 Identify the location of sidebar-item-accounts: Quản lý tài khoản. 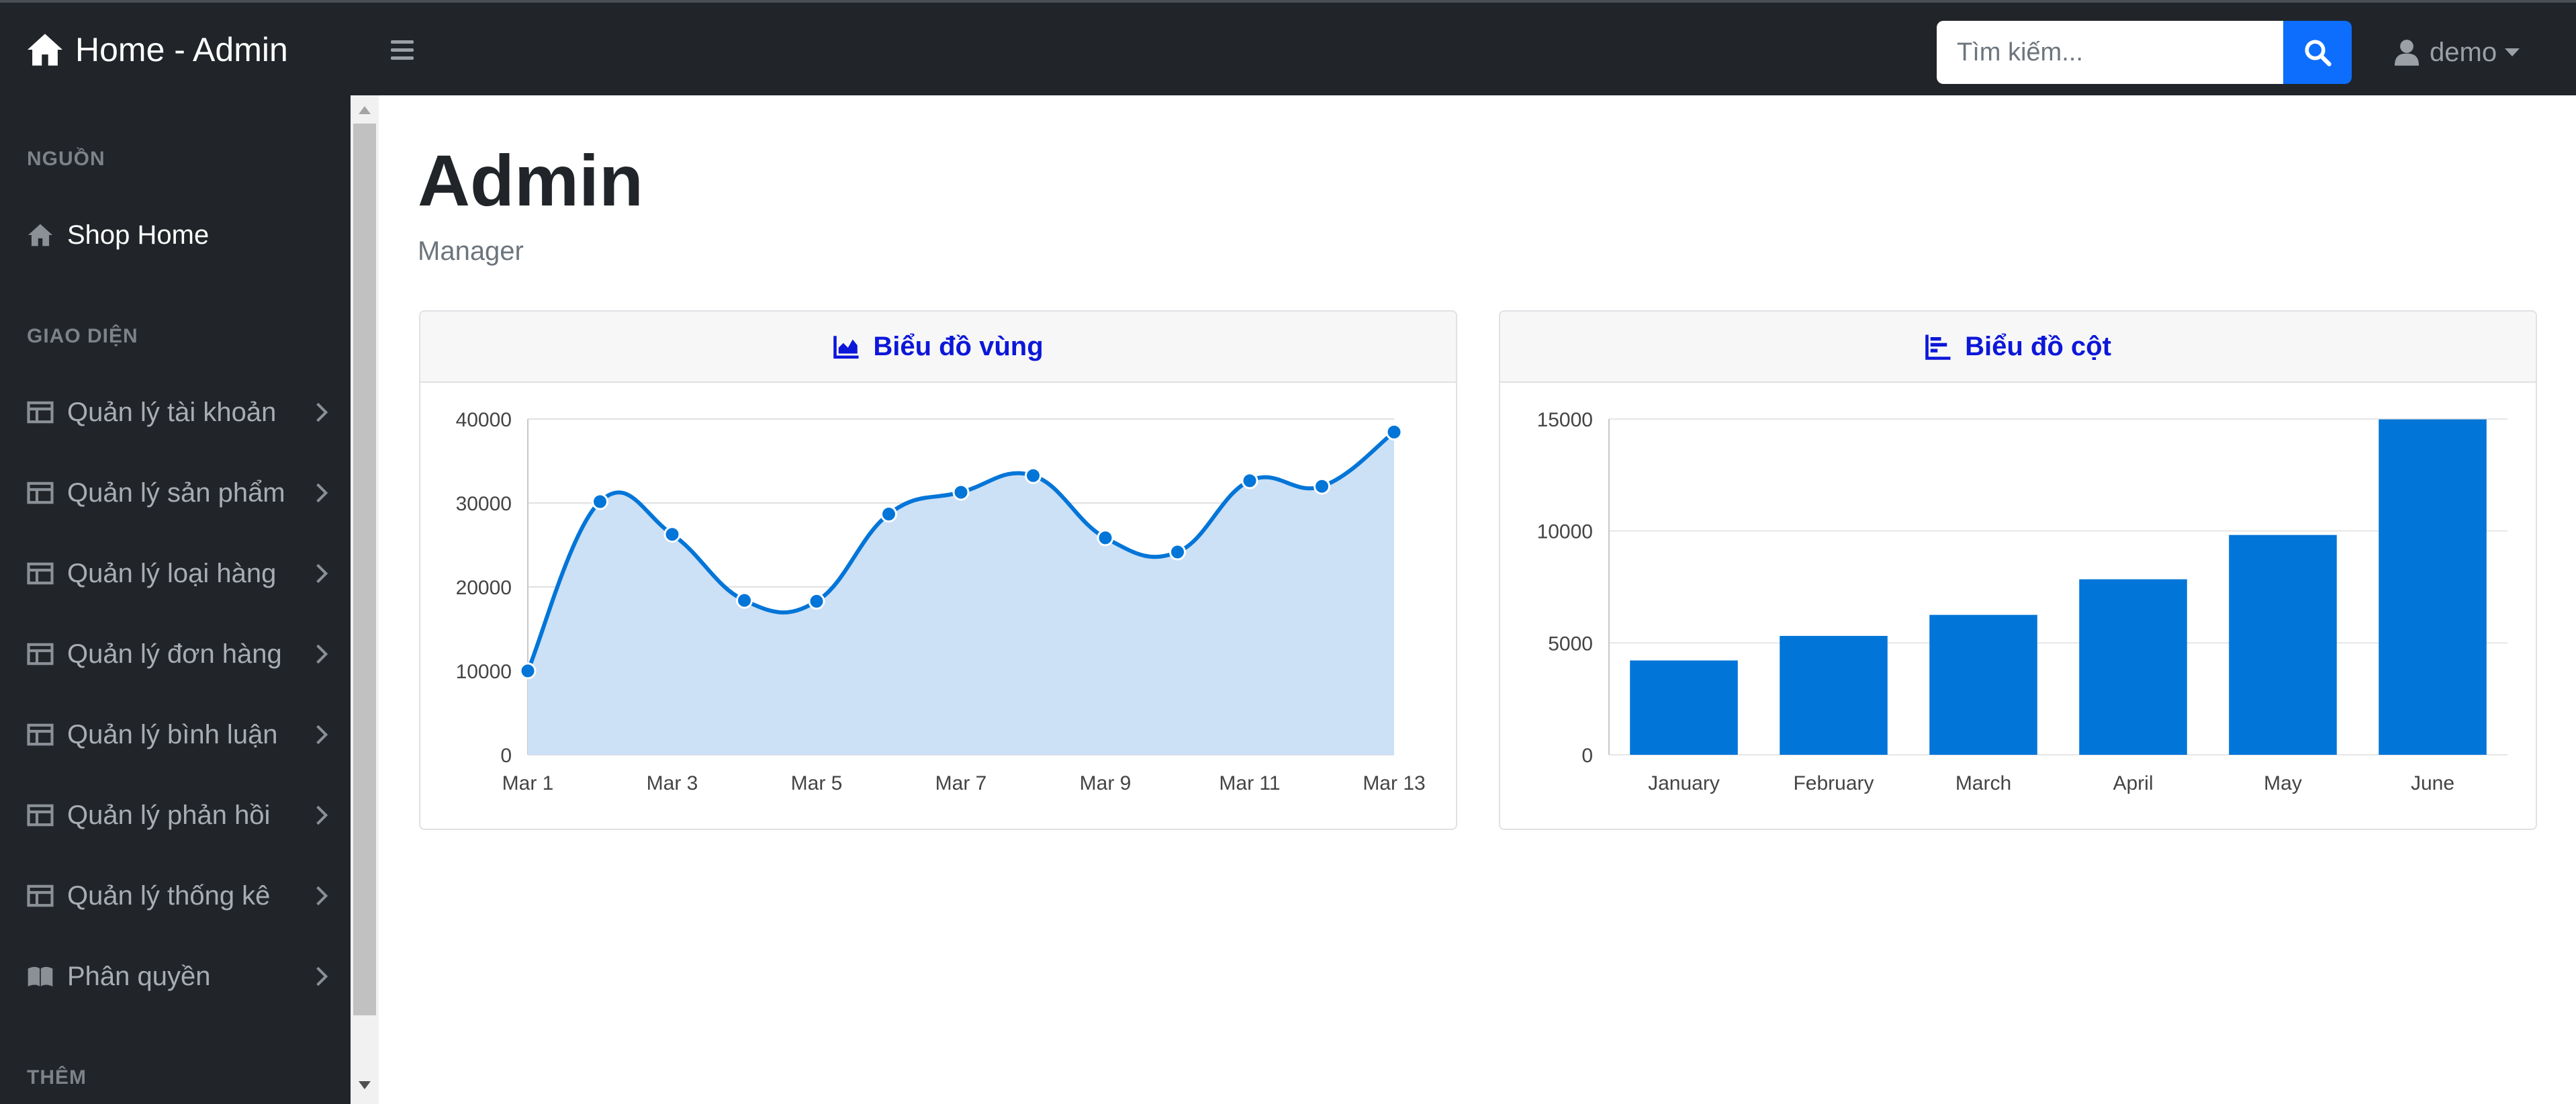
(178, 412).